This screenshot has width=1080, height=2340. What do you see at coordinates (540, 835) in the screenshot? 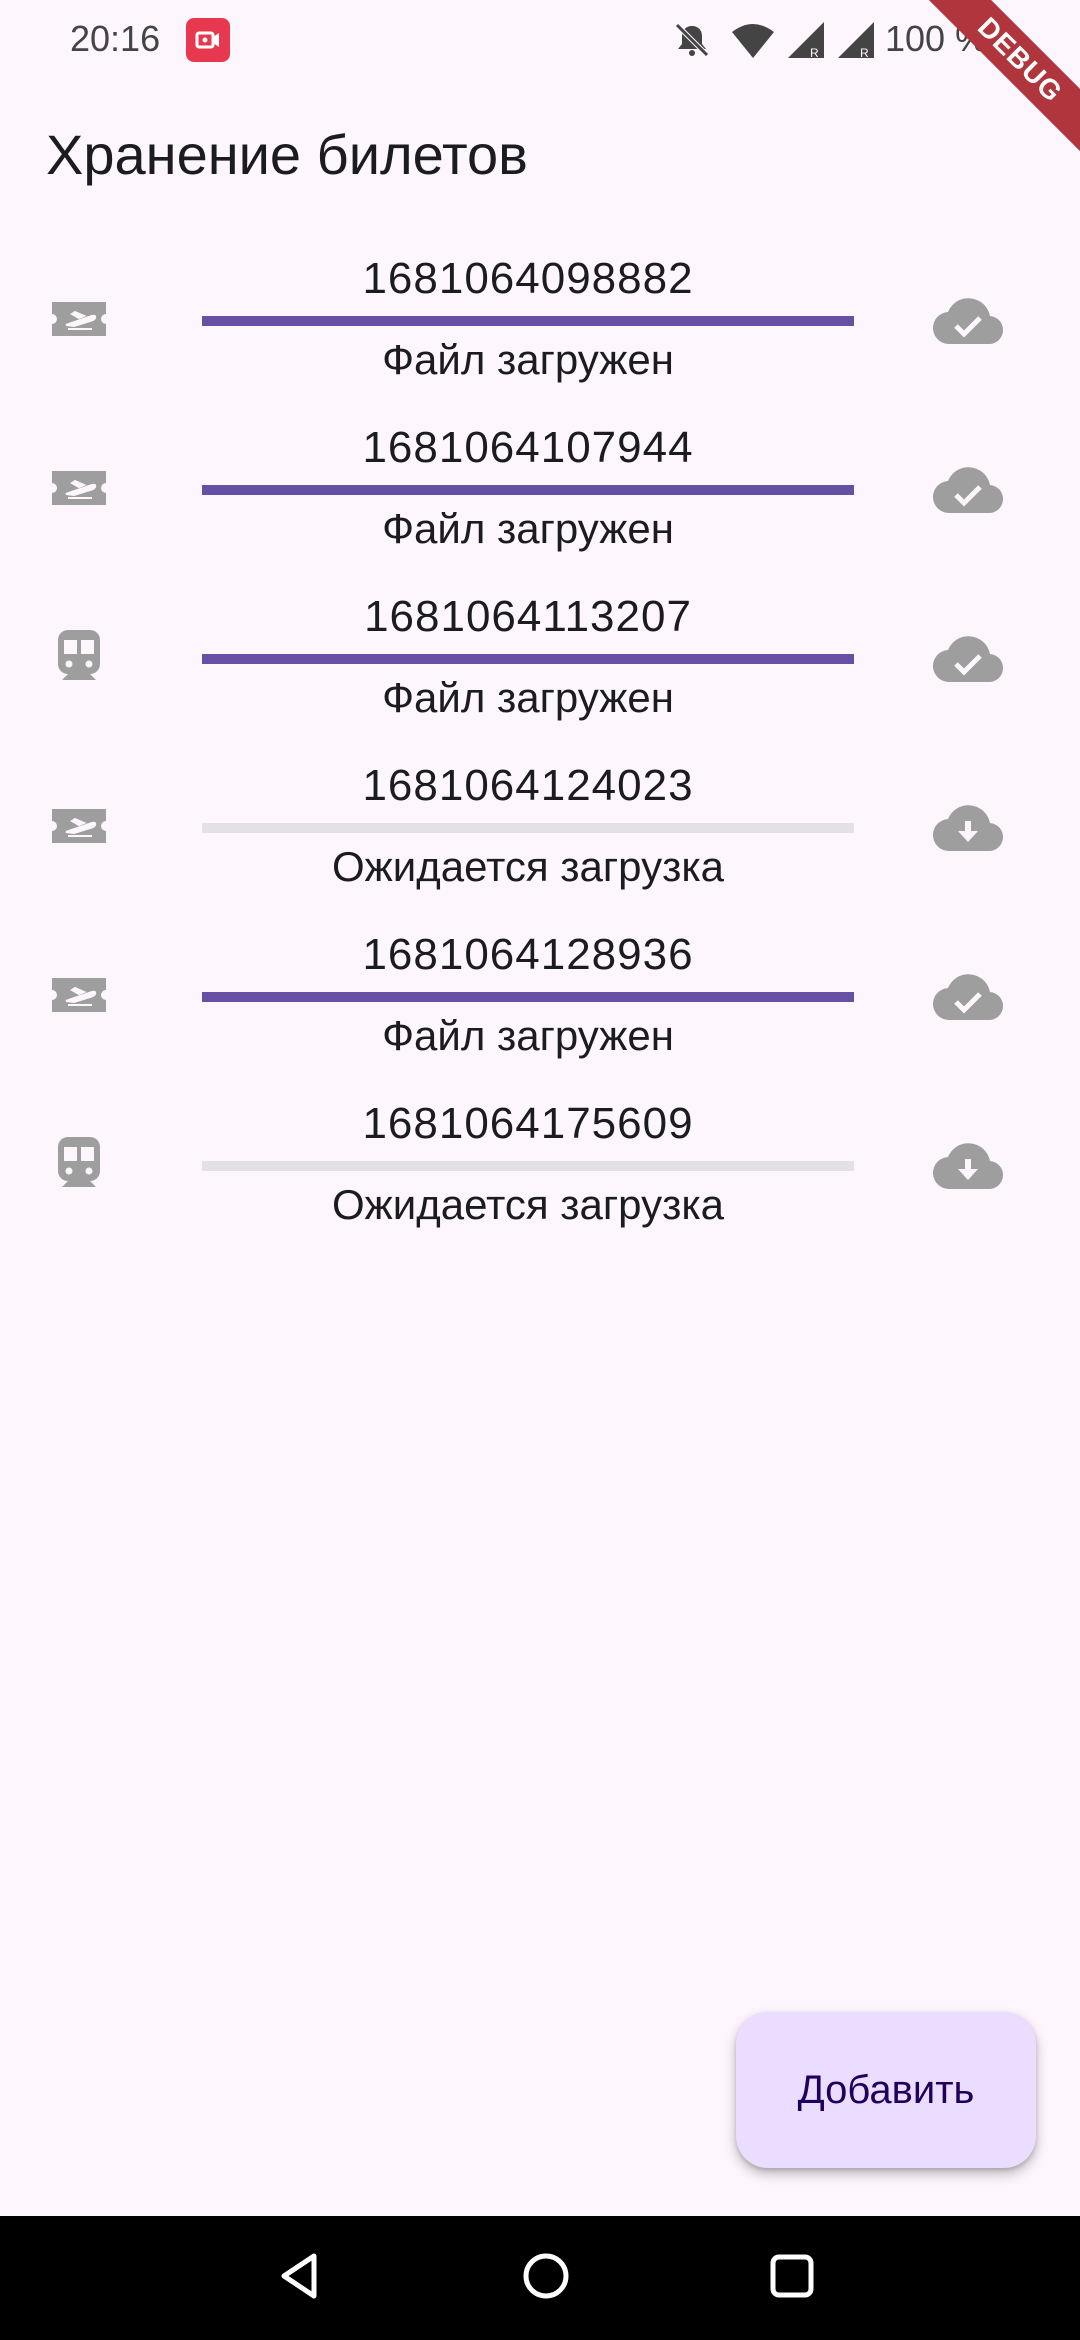
I see `ticket-item: 1681064124023 Ожидается загрузка` at bounding box center [540, 835].